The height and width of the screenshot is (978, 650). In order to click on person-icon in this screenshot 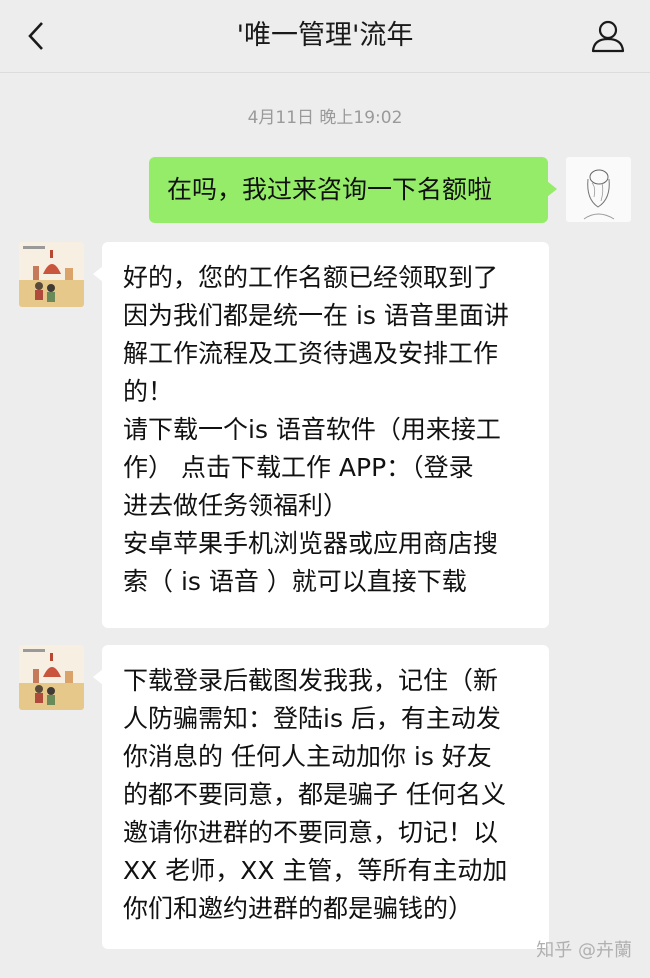, I will do `click(608, 36)`.